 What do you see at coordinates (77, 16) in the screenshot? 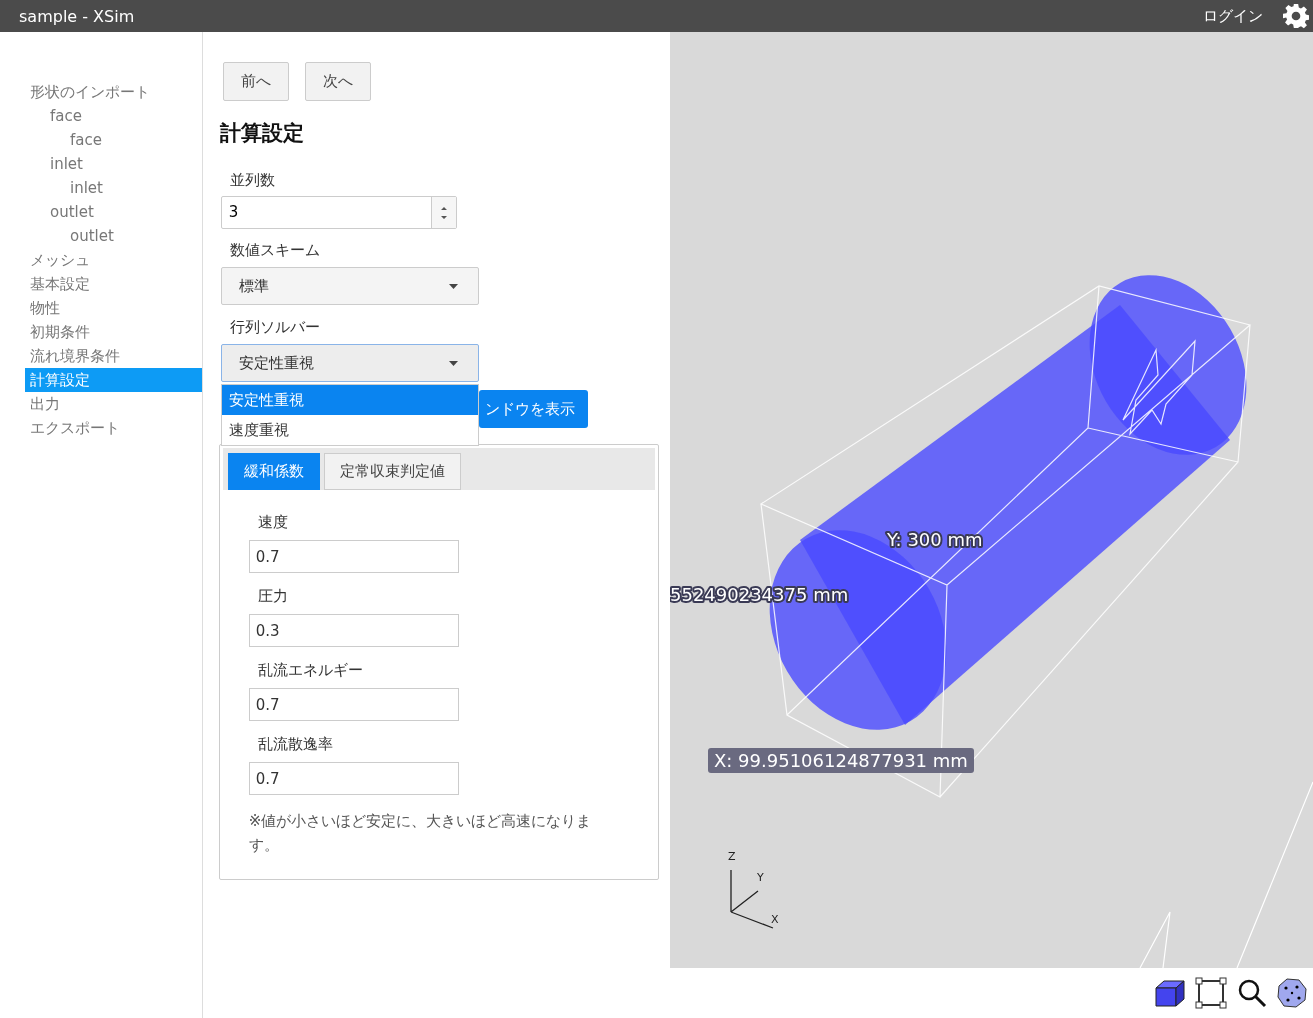
I see `window-title: sample - XSim` at bounding box center [77, 16].